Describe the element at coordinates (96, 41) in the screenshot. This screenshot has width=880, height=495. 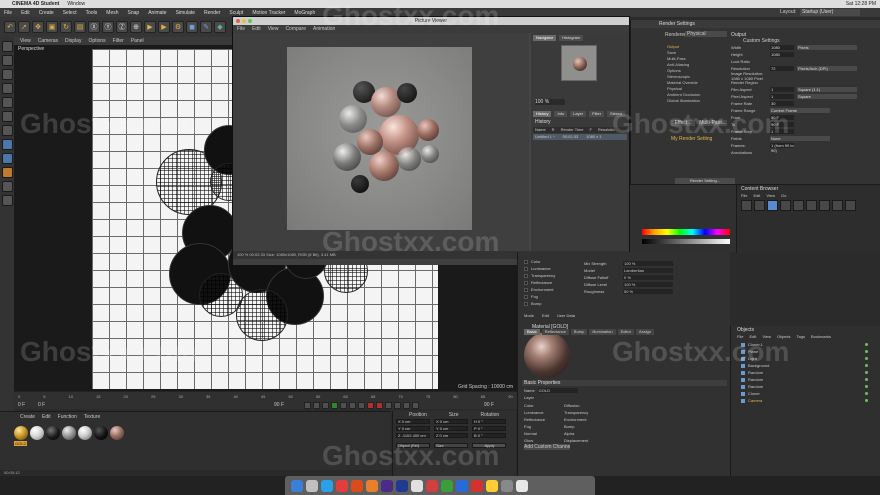
I see `viewport-menu-item: Options` at that location.